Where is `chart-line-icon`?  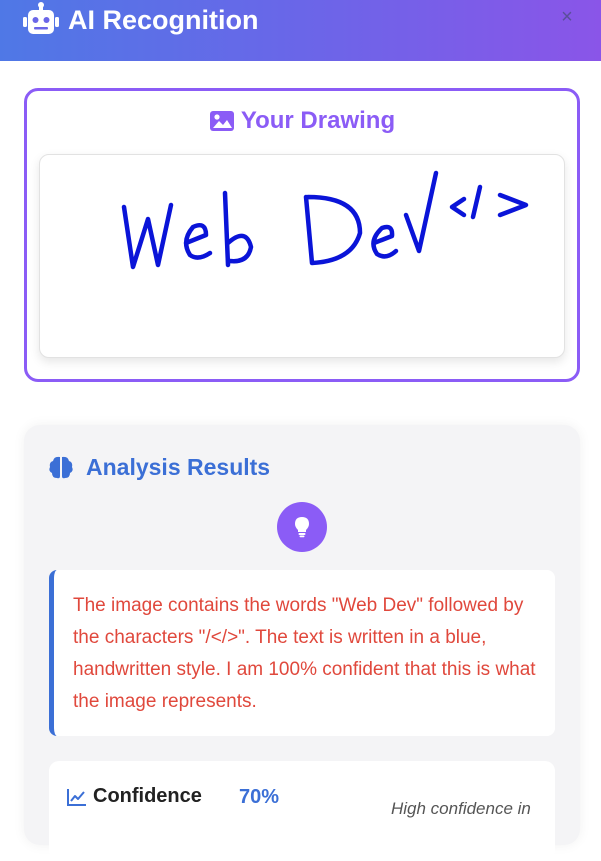
chart-line-icon is located at coordinates (76, 797).